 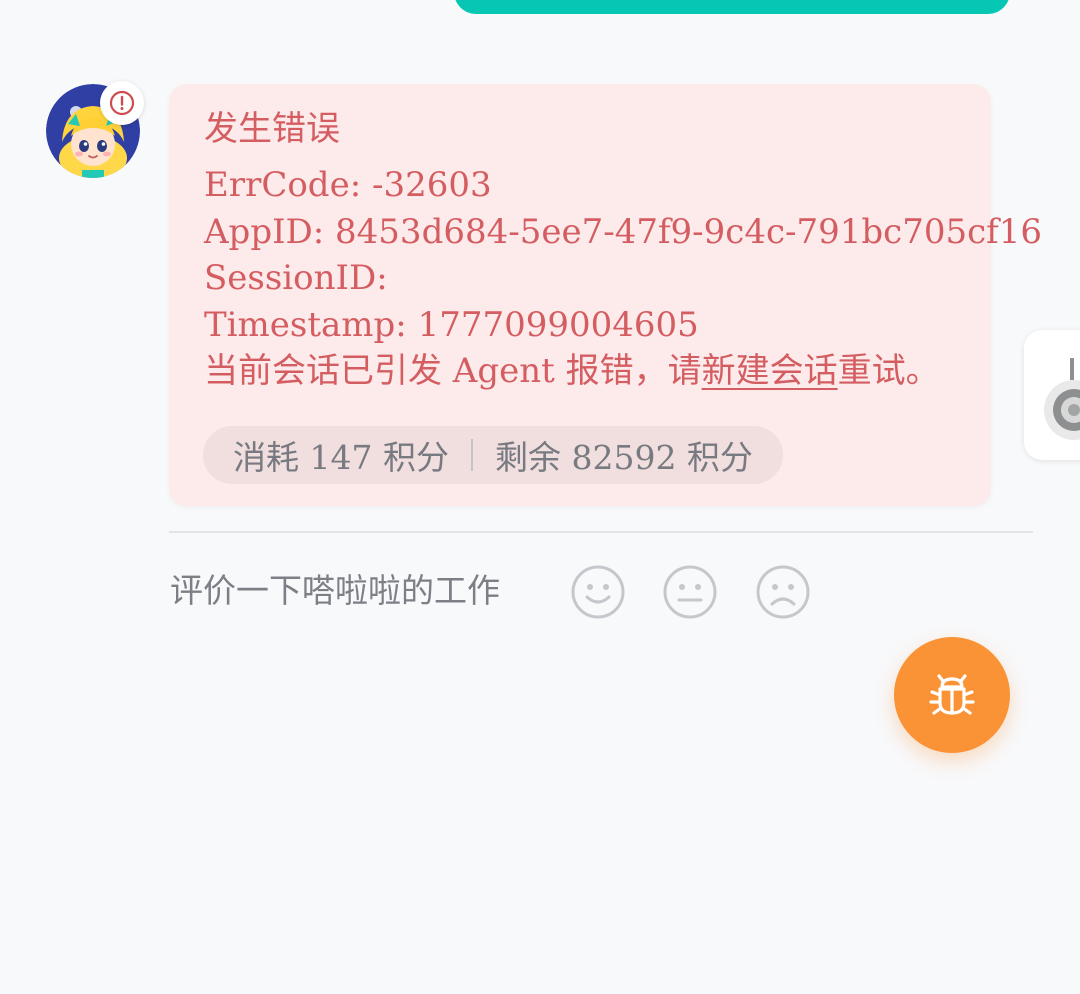 What do you see at coordinates (783, 592) in the screenshot?
I see `sad-face-icon` at bounding box center [783, 592].